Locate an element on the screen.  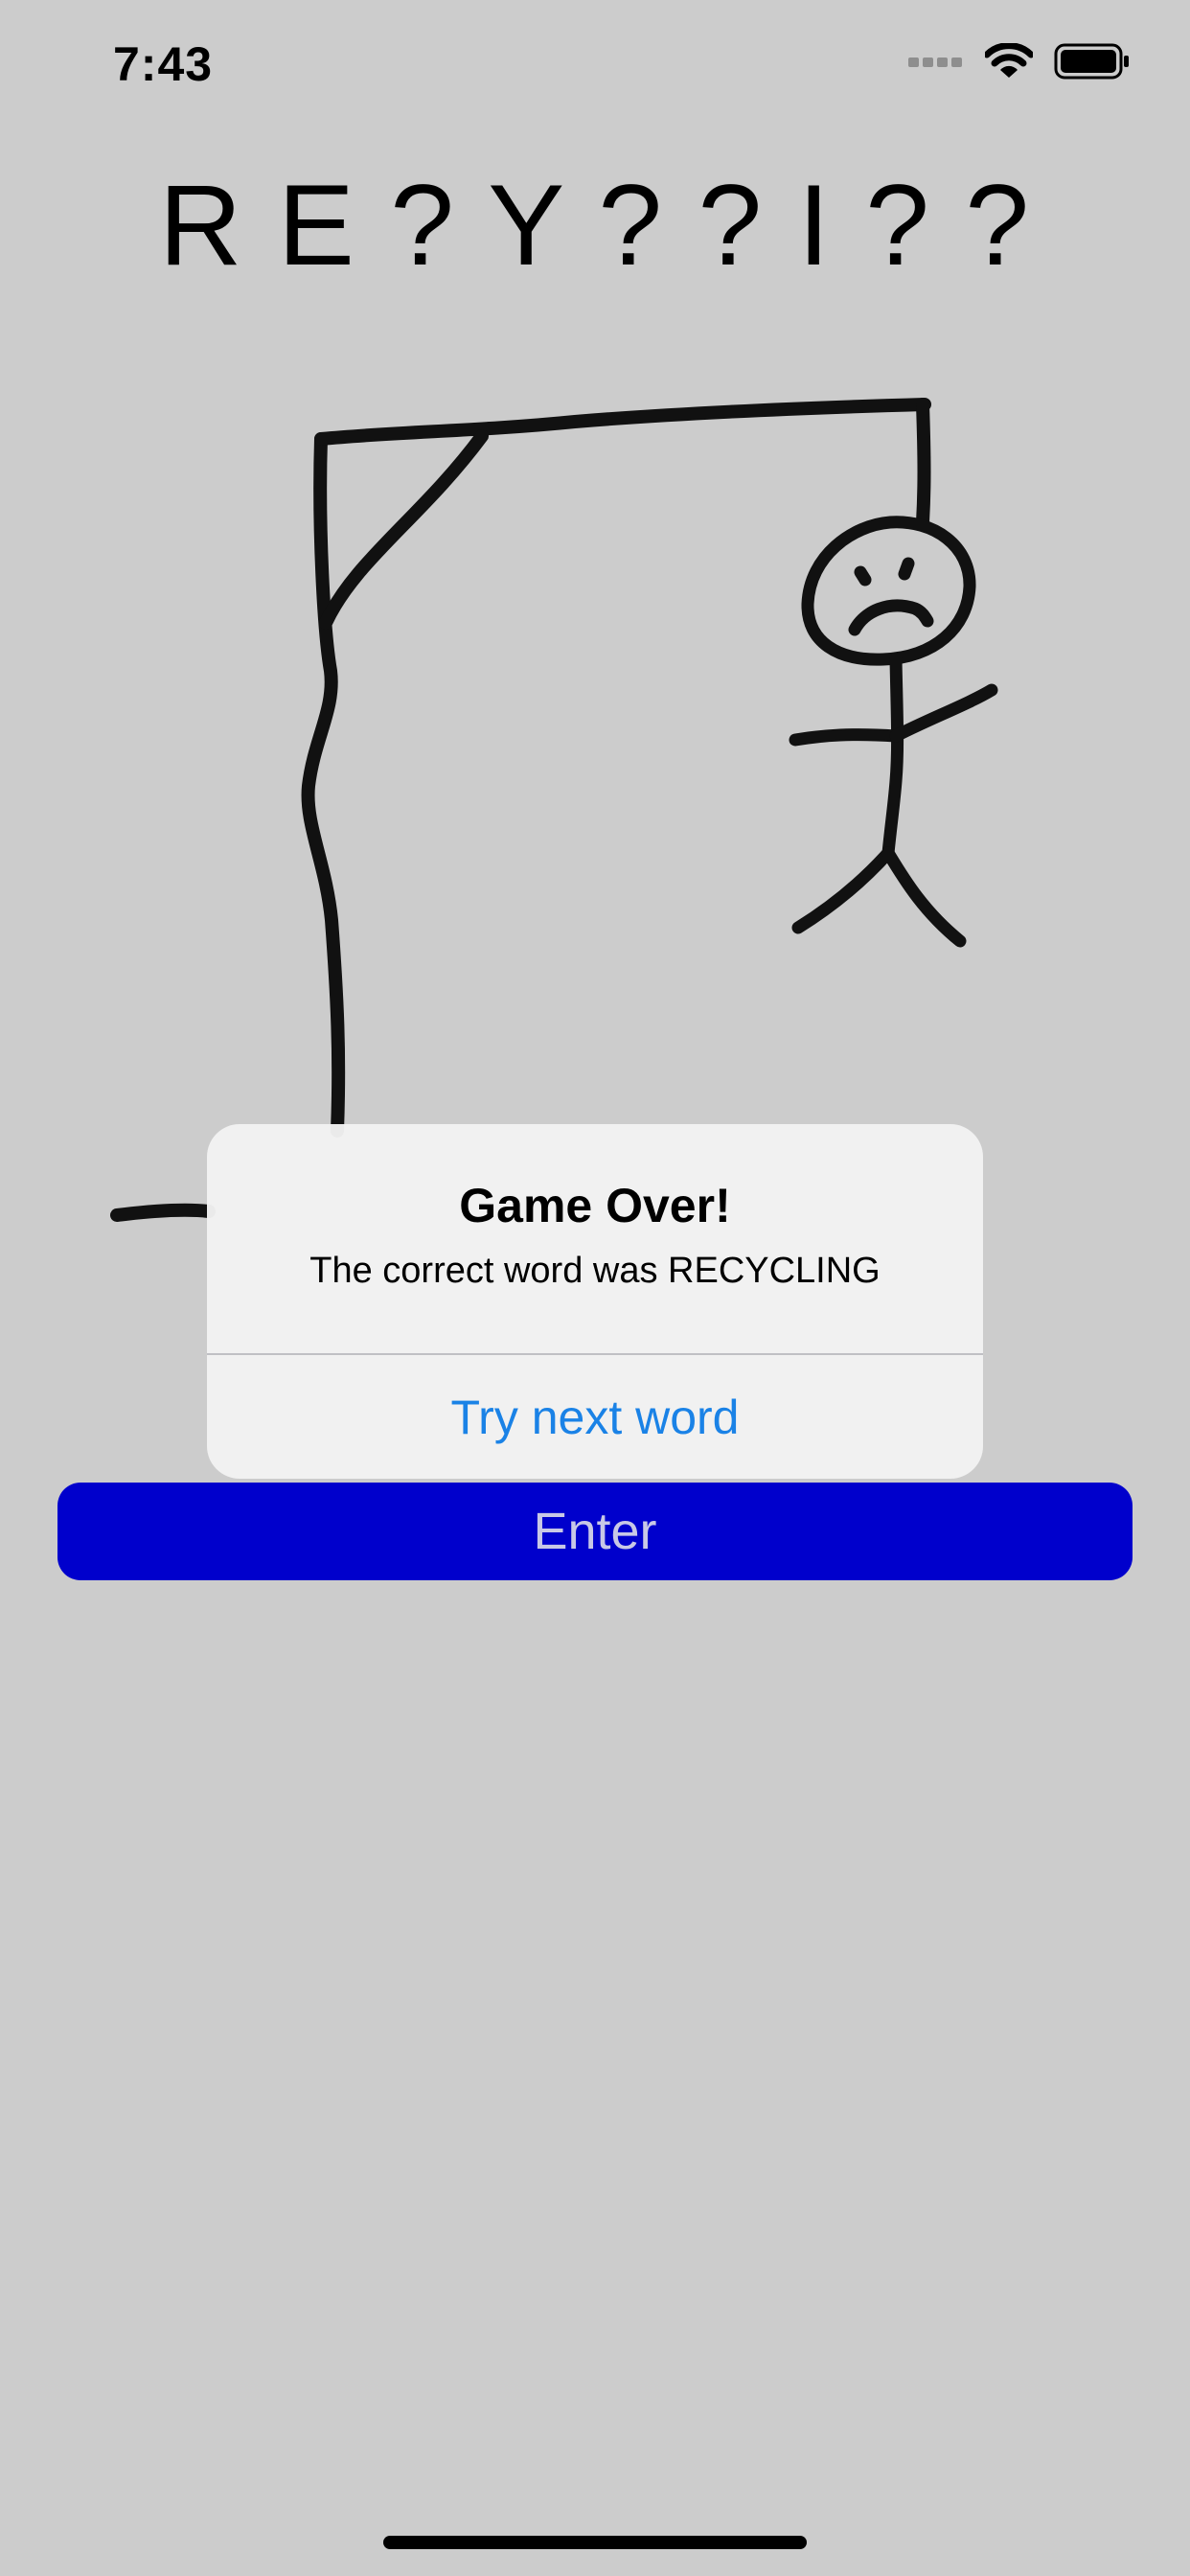
right-leg is located at coordinates (924, 897).